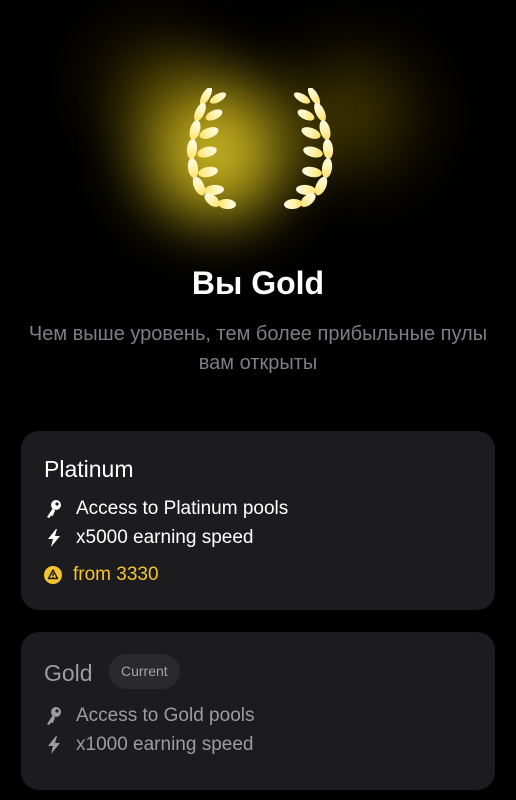 This screenshot has width=516, height=800. I want to click on feature-text: x1000 earning speed, so click(165, 744).